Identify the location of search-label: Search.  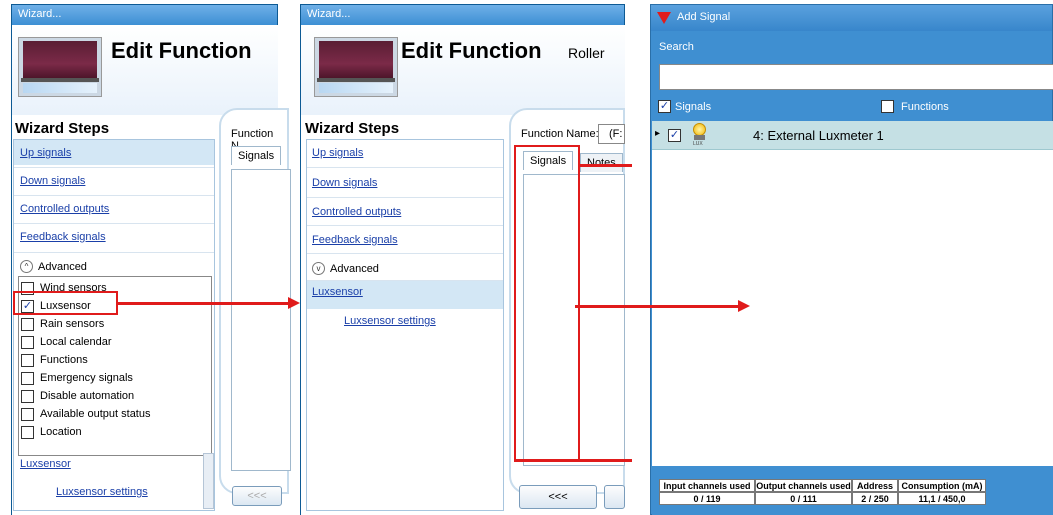
(676, 47).